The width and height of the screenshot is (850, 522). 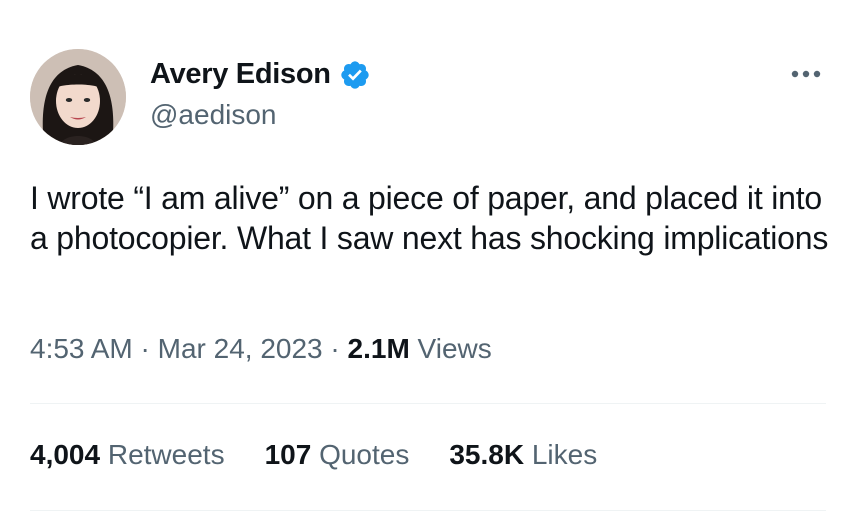 What do you see at coordinates (455, 348) in the screenshot?
I see `views-label: Views` at bounding box center [455, 348].